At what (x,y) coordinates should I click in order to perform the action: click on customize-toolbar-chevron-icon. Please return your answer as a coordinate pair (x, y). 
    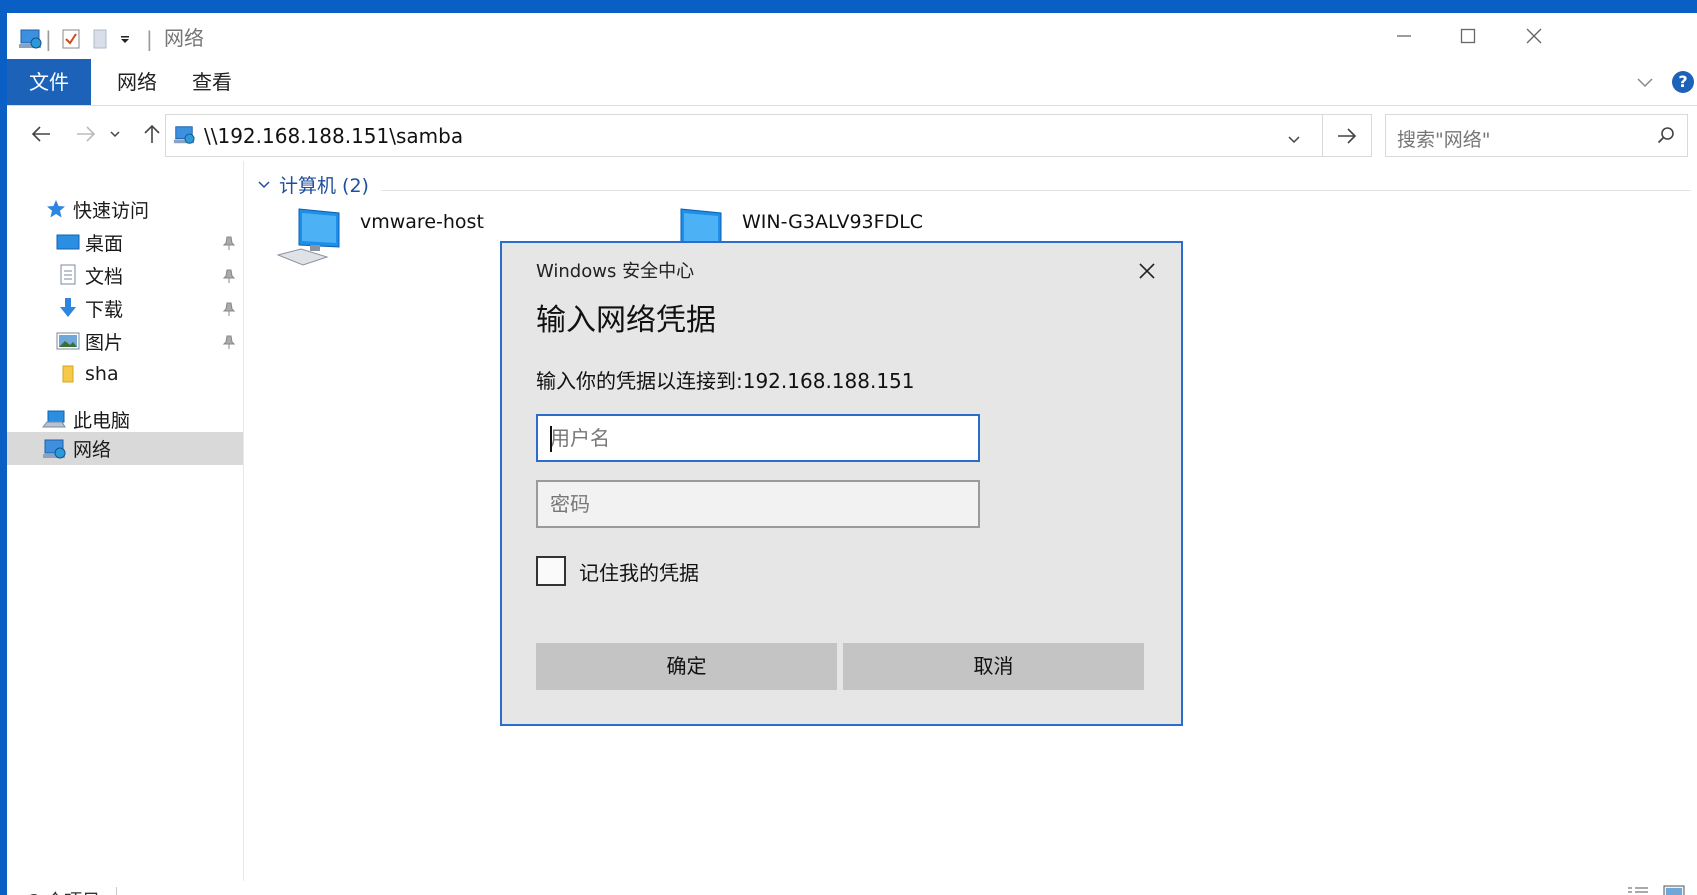
    Looking at the image, I should click on (125, 39).